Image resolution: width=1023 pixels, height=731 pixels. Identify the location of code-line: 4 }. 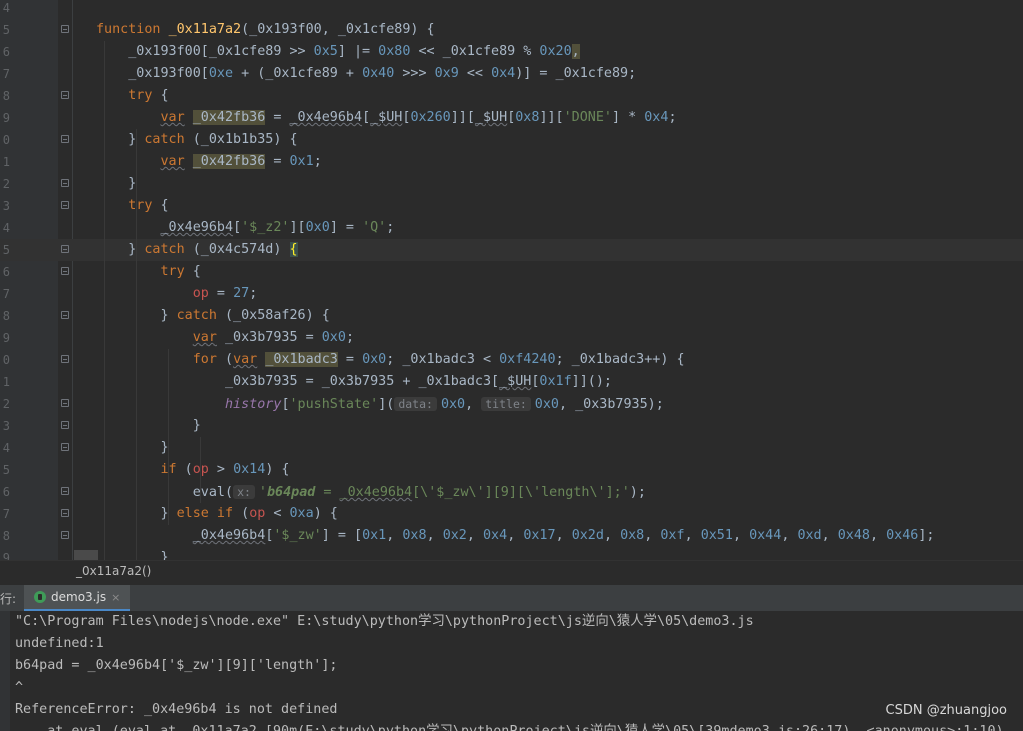
(511, 448).